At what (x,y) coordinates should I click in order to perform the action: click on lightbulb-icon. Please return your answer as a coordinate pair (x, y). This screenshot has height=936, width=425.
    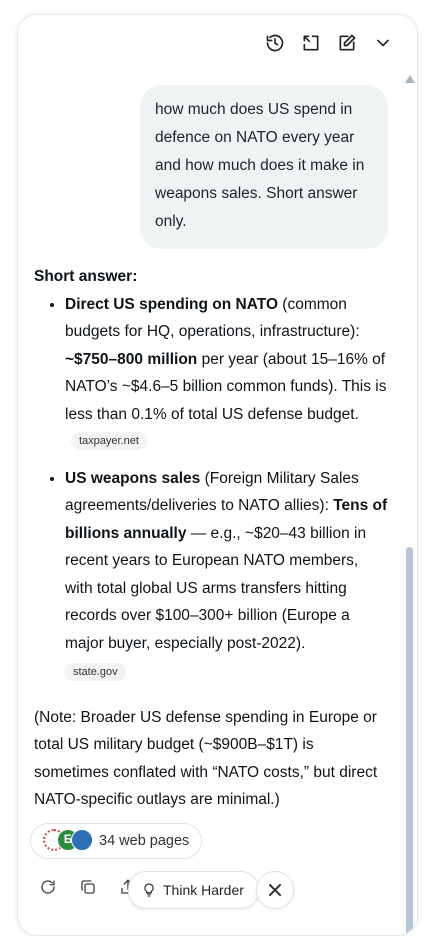
    Looking at the image, I should click on (149, 890).